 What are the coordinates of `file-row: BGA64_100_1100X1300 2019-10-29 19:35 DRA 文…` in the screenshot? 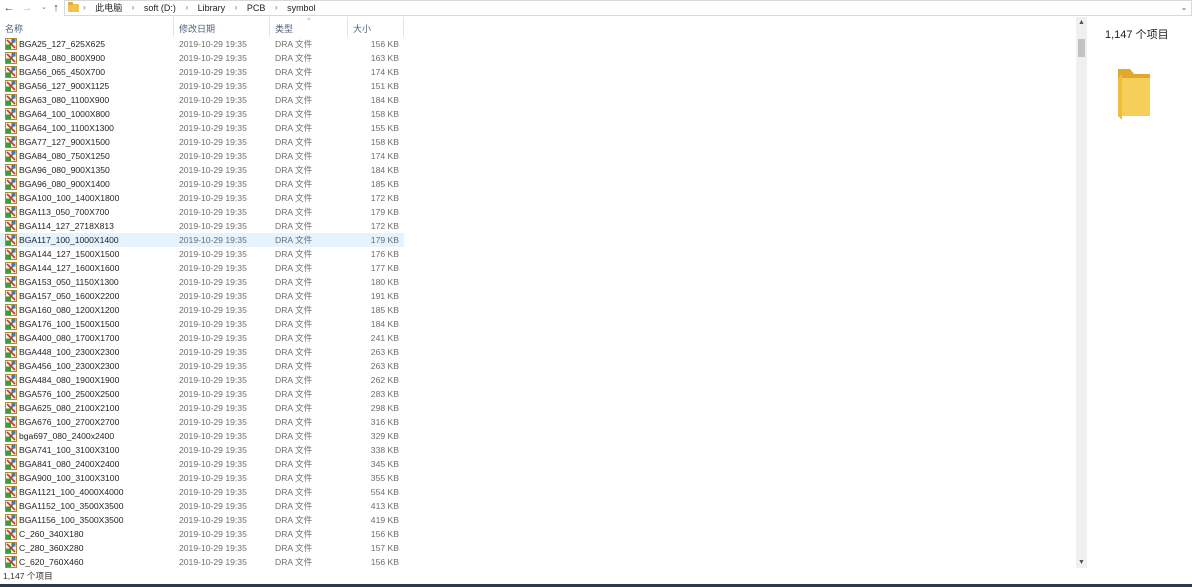 It's located at (202, 128).